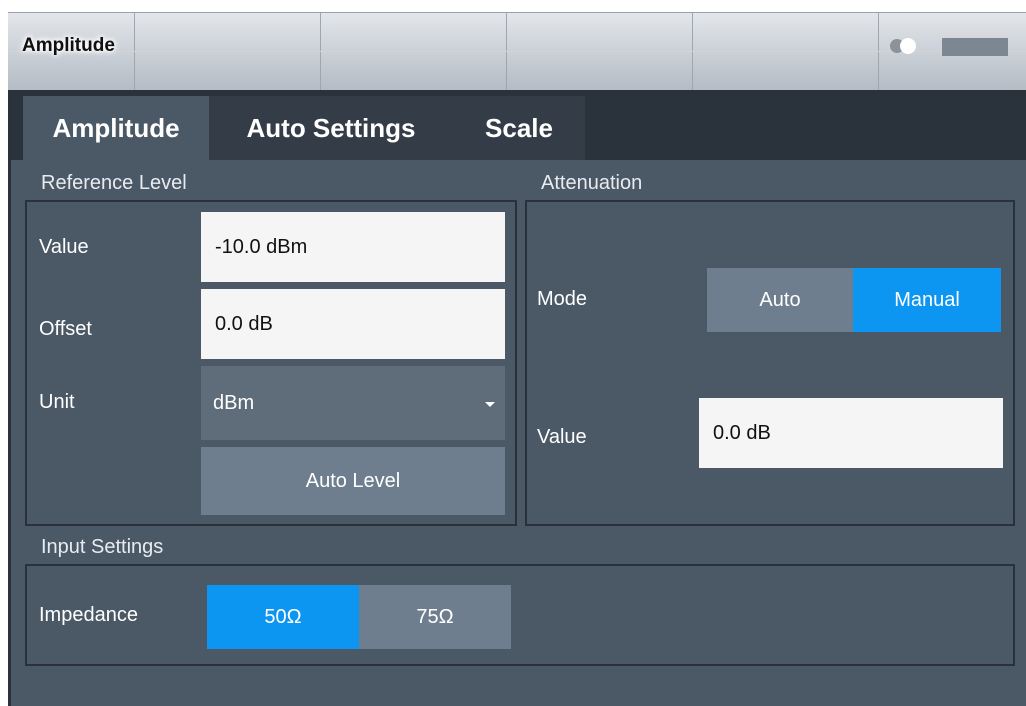 The height and width of the screenshot is (706, 1026). What do you see at coordinates (102, 547) in the screenshot?
I see `input-settings-section-label: Input Settings` at bounding box center [102, 547].